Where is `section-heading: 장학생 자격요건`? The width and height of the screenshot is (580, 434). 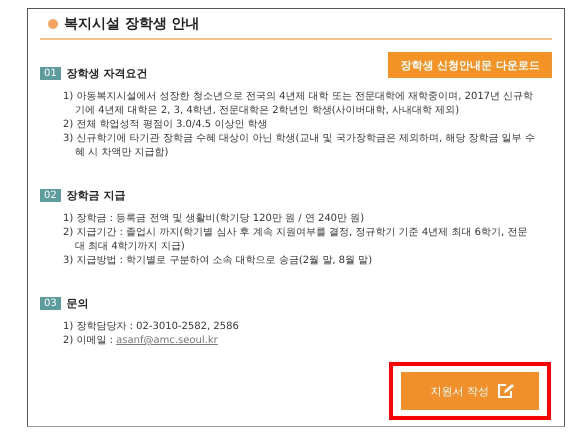
section-heading: 장학생 자격요건 is located at coordinates (107, 73).